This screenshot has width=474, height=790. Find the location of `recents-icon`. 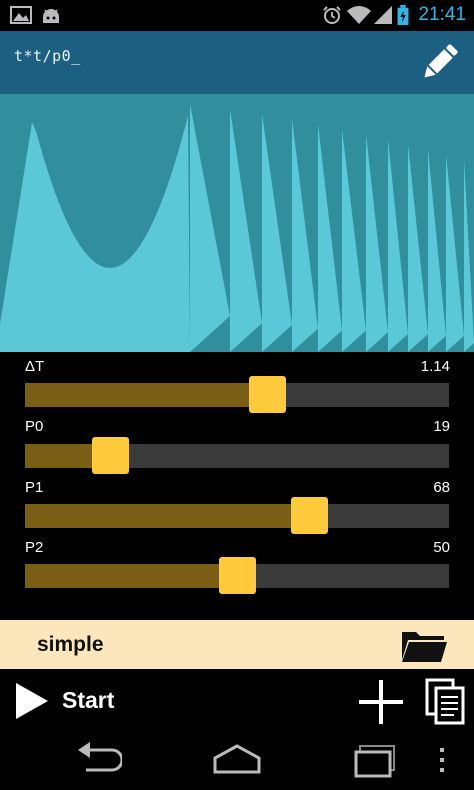

recents-icon is located at coordinates (377, 760).